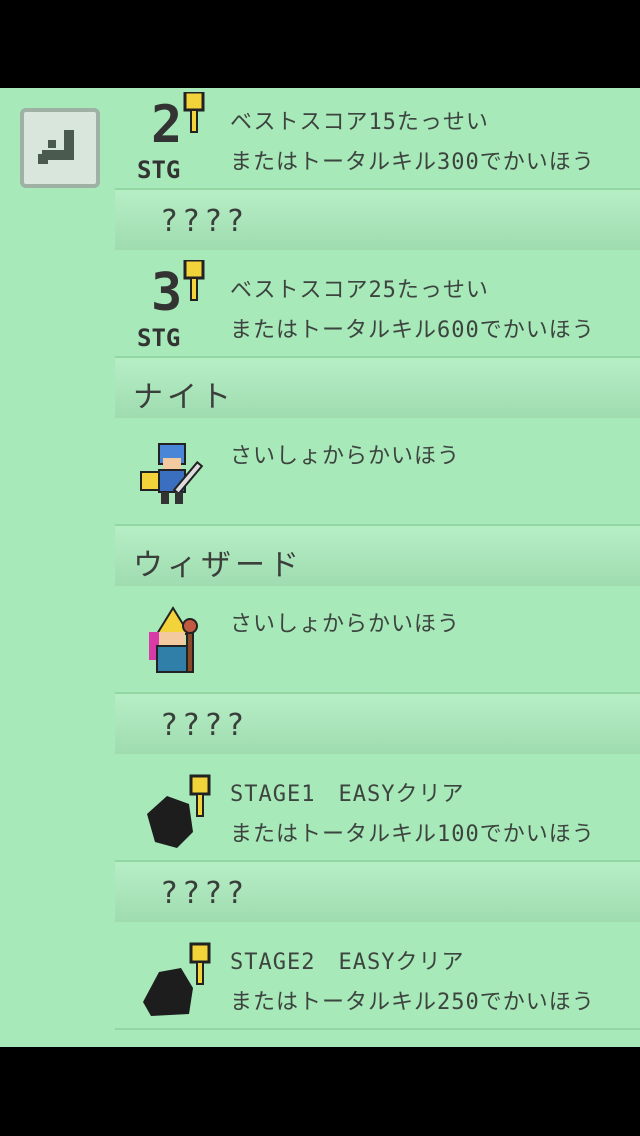 The width and height of the screenshot is (640, 1136). I want to click on unlock-condition: ベストスコア15たっせい, so click(359, 122).